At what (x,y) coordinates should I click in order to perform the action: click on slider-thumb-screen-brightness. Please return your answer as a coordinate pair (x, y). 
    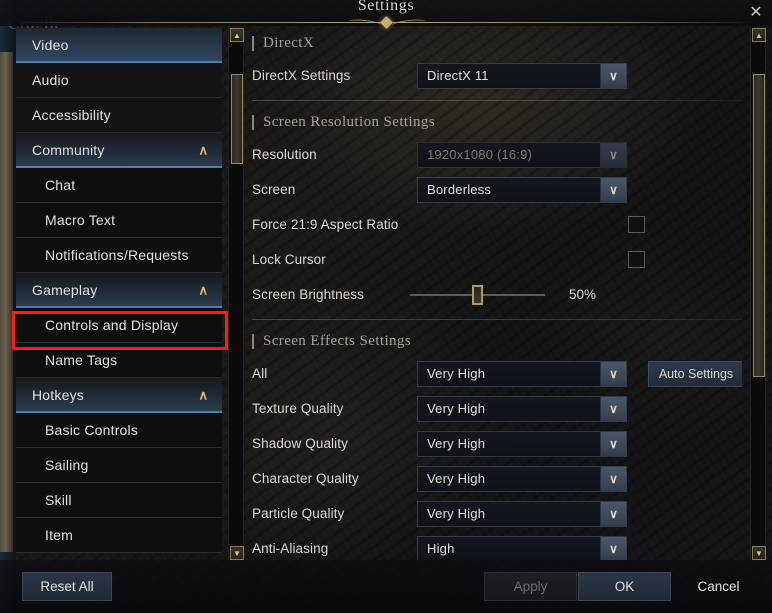
    Looking at the image, I should click on (477, 294).